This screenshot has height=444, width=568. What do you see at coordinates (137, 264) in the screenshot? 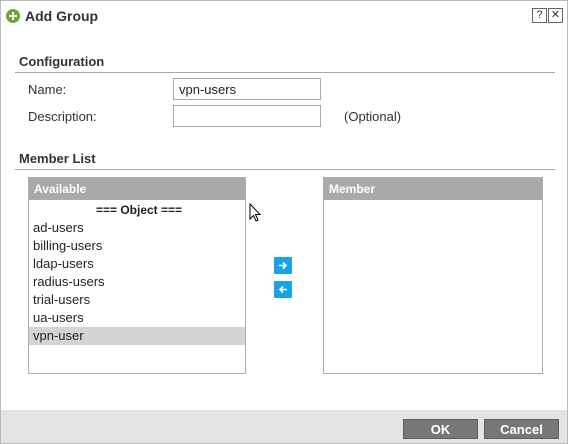
I see `list-item: ldap-users` at bounding box center [137, 264].